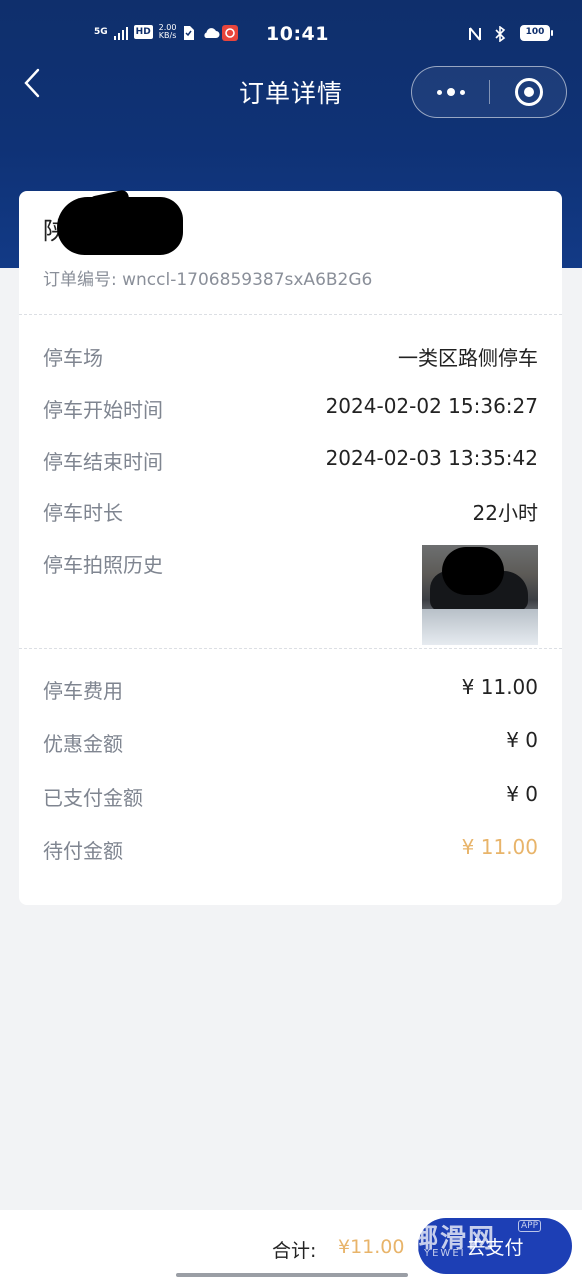 The width and height of the screenshot is (582, 1280). Describe the element at coordinates (103, 565) in the screenshot. I see `info-label: 停车拍照历史` at that location.